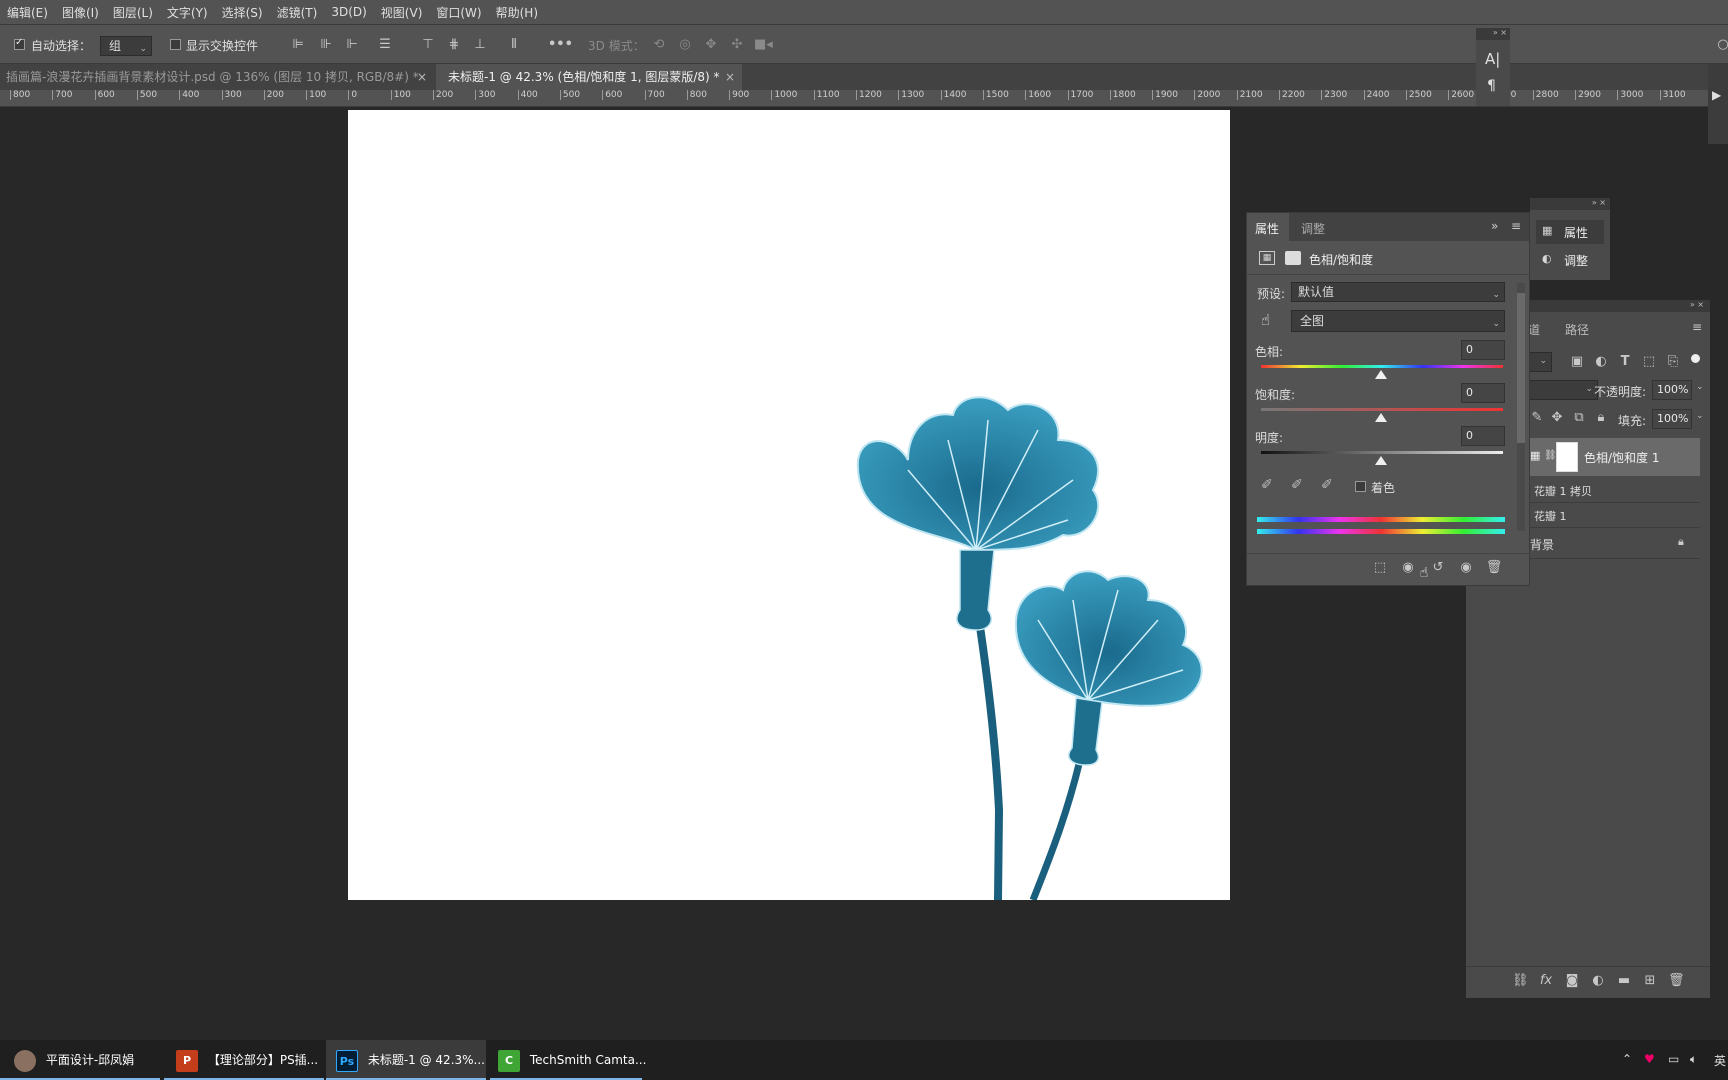 This screenshot has width=1728, height=1080. What do you see at coordinates (517, 12) in the screenshot?
I see `menu-help: 帮助(H)` at bounding box center [517, 12].